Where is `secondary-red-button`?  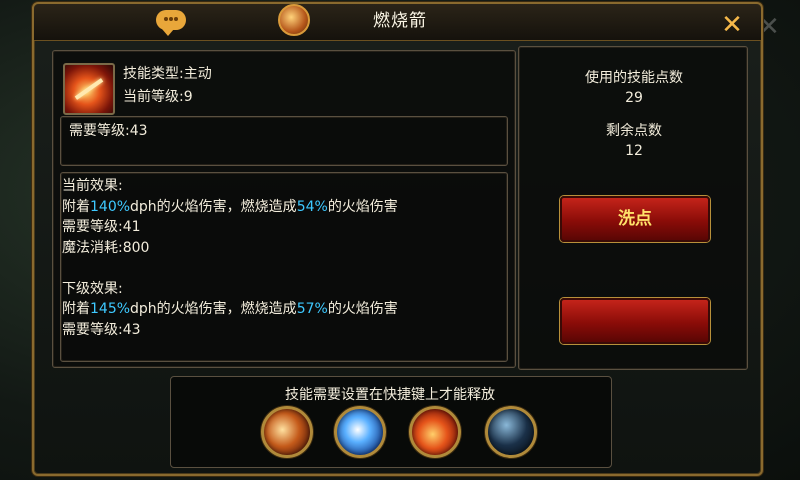
secondary-red-button is located at coordinates (635, 321).